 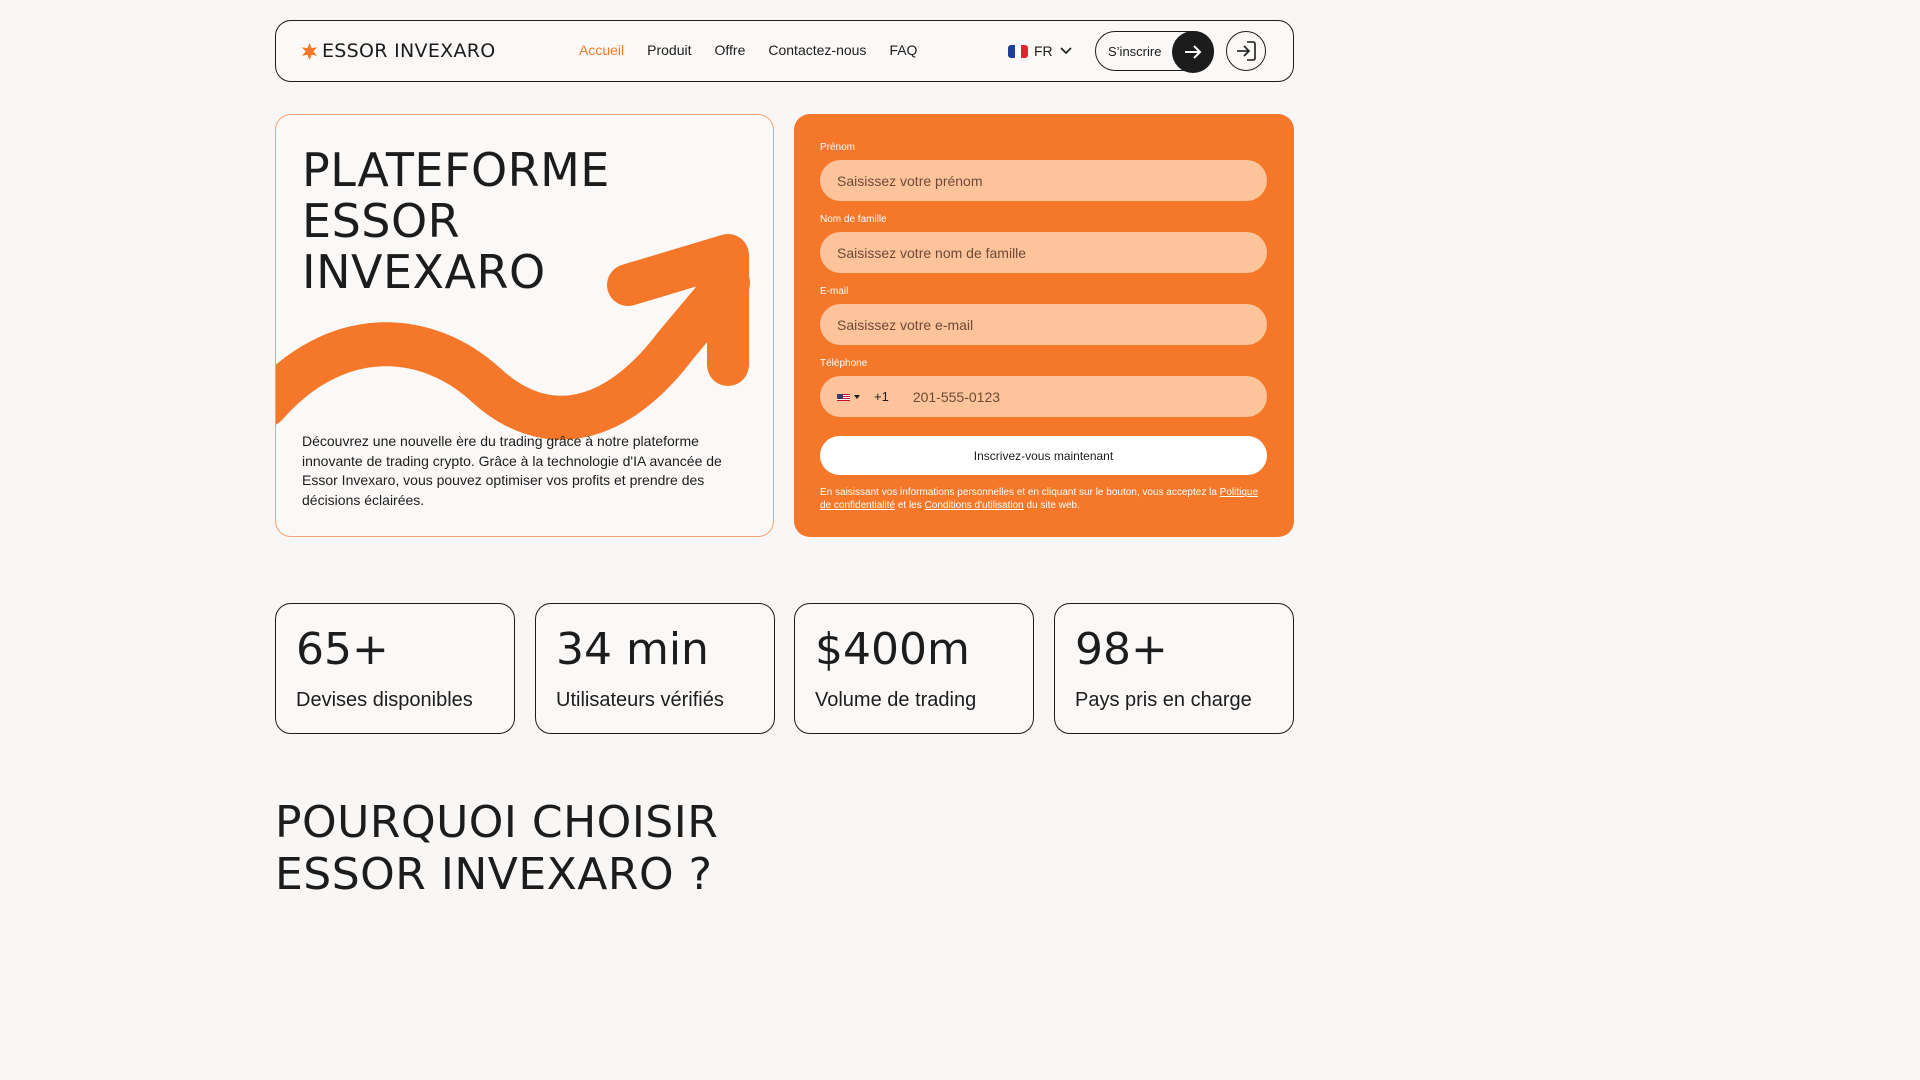 What do you see at coordinates (409, 51) in the screenshot?
I see `brand-name: ESSOR INVEXARO` at bounding box center [409, 51].